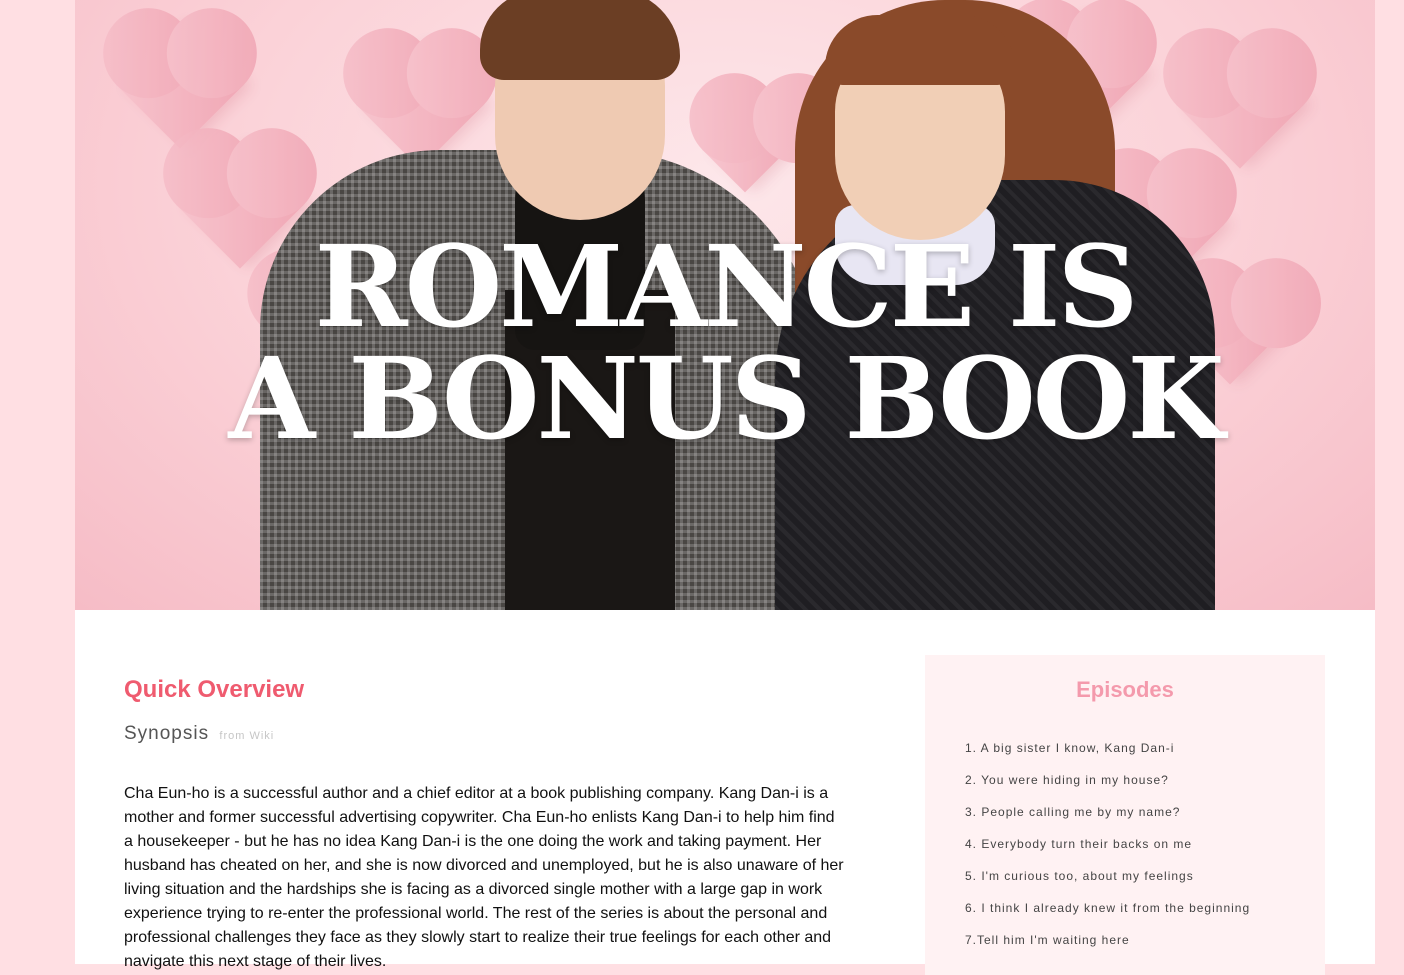  I want to click on episode-item: 7.Tell him I'm waiting here, so click(1107, 947).